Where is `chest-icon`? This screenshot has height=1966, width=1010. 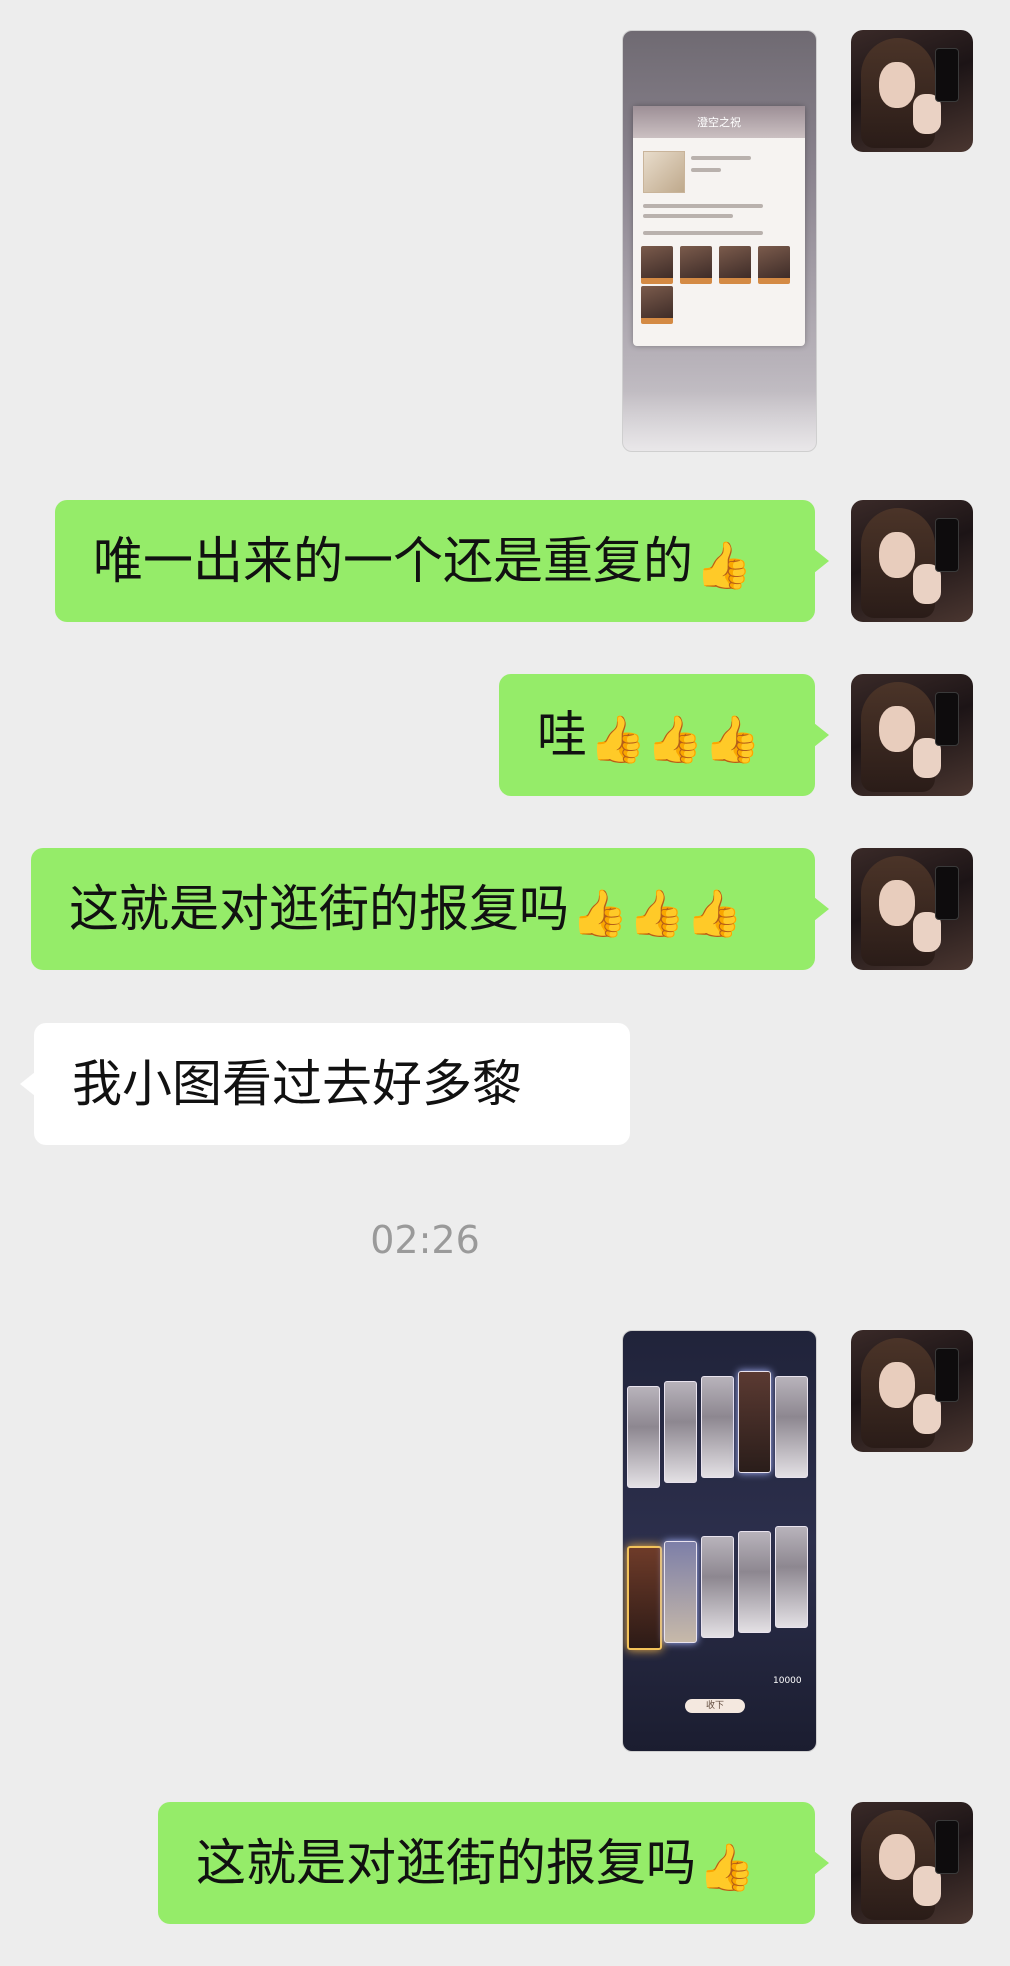 chest-icon is located at coordinates (664, 172).